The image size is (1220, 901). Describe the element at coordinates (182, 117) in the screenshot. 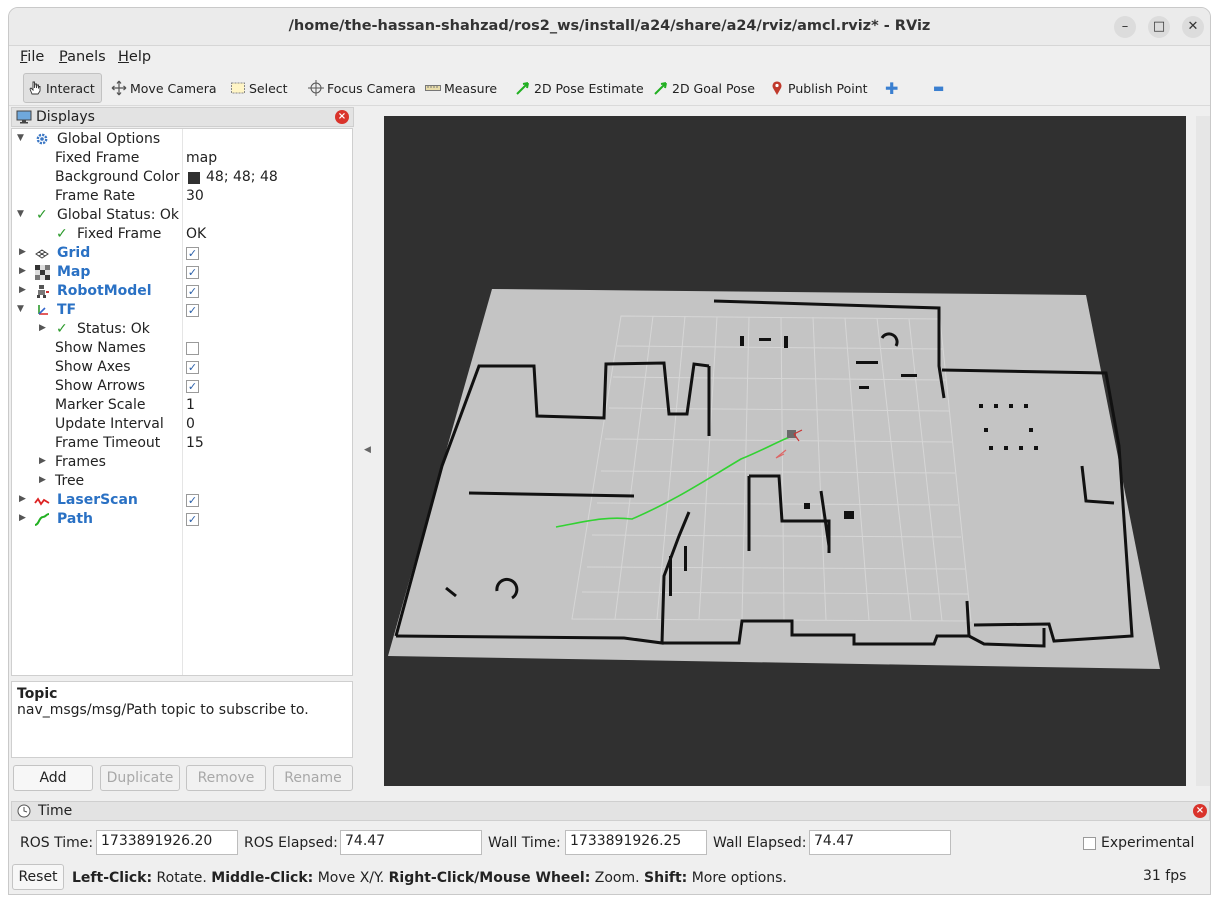

I see `displays-header: Displays ×` at that location.